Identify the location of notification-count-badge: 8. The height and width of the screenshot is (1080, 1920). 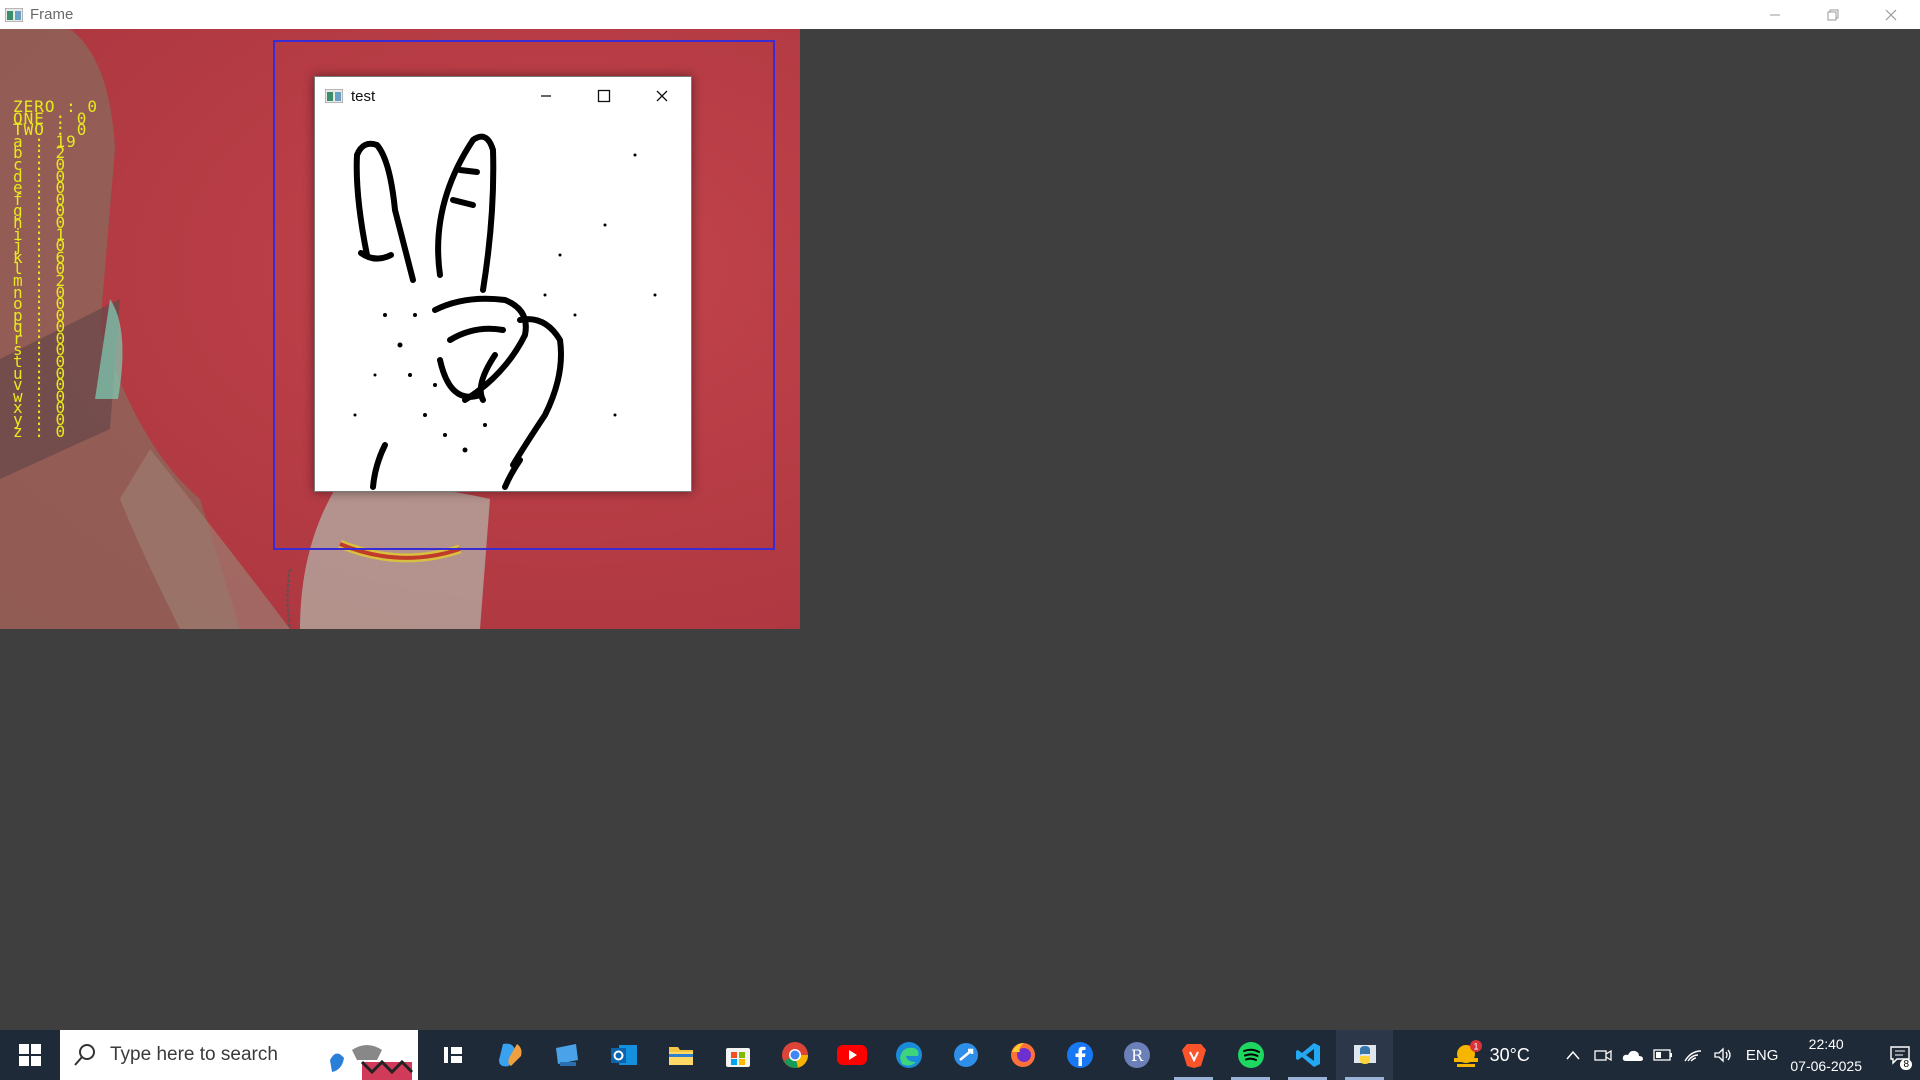
(1906, 1064).